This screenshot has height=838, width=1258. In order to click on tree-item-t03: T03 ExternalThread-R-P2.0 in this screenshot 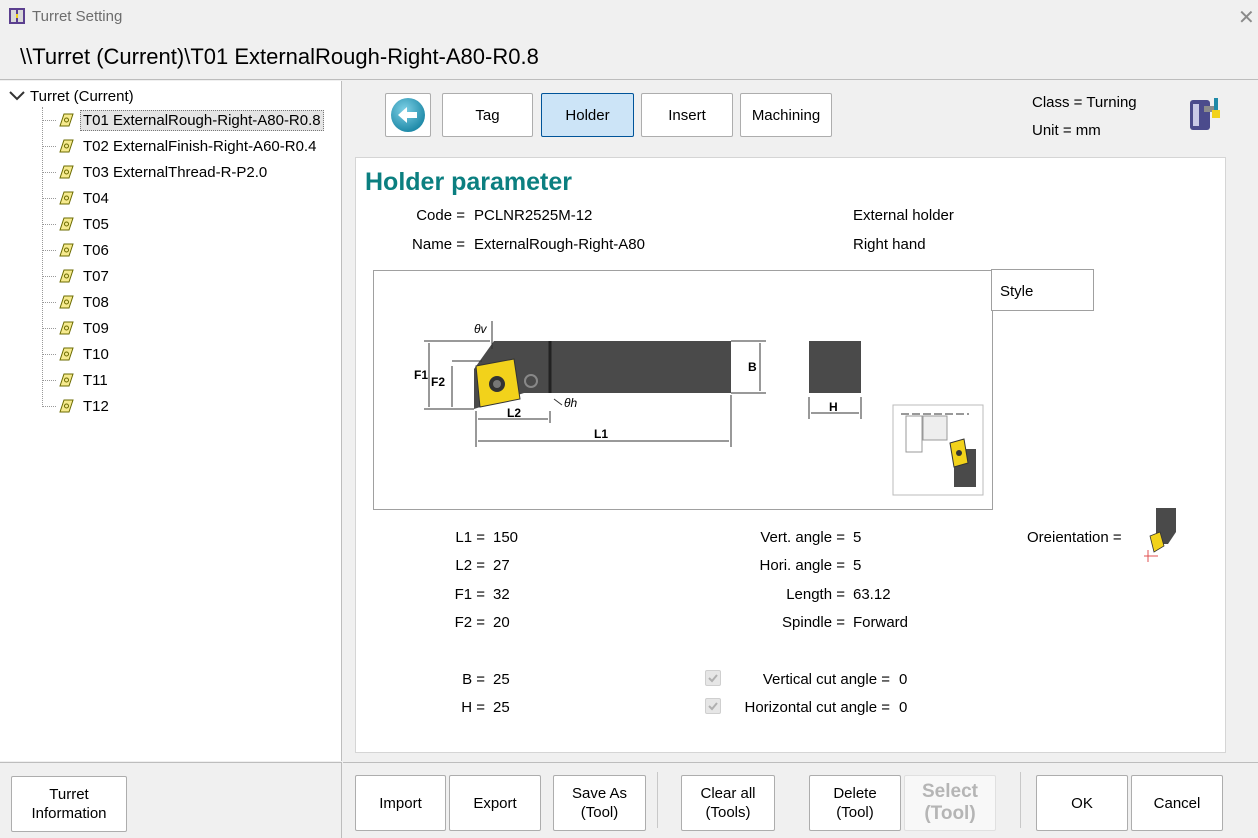, I will do `click(156, 172)`.